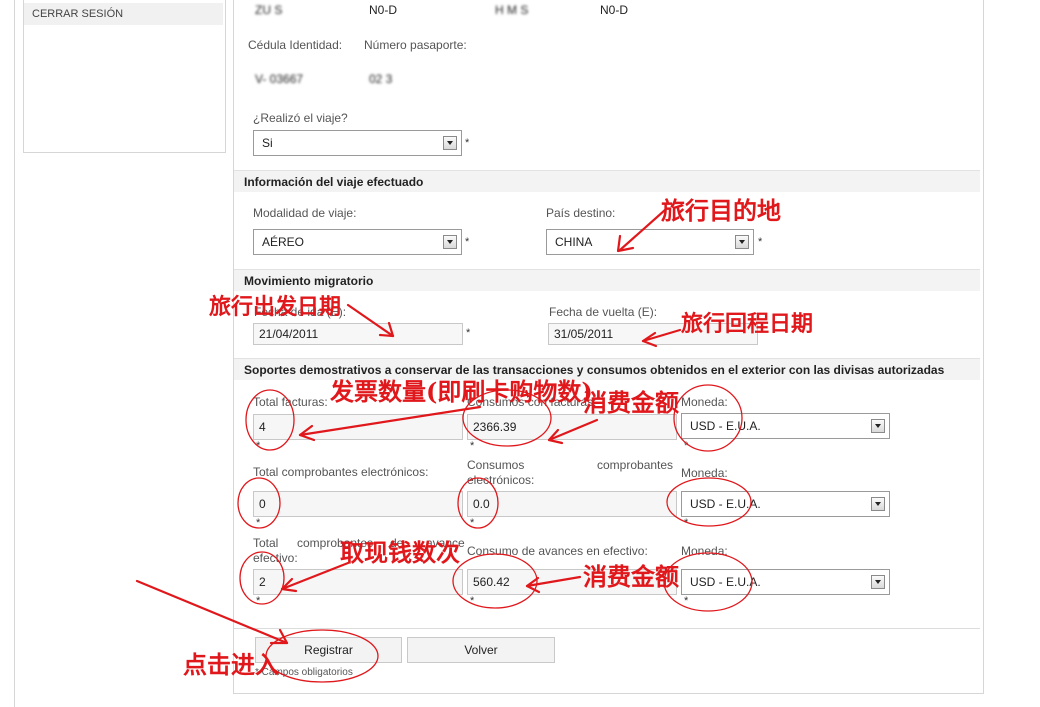  Describe the element at coordinates (581, 213) in the screenshot. I see `pais-label: País destino:` at that location.